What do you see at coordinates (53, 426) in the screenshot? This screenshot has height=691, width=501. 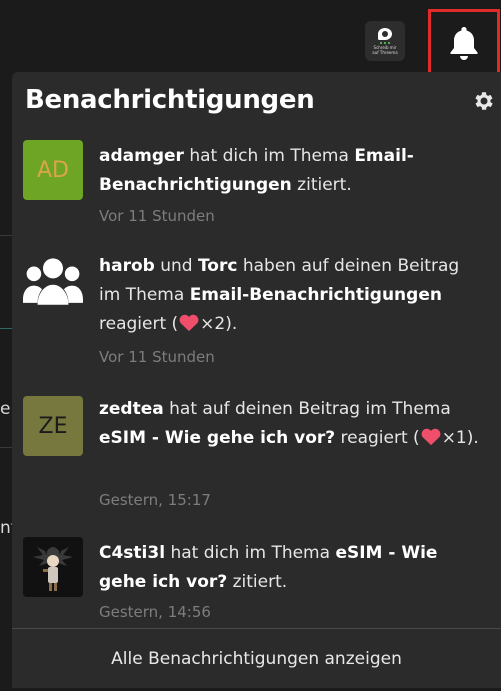 I see `avatar: ZE` at bounding box center [53, 426].